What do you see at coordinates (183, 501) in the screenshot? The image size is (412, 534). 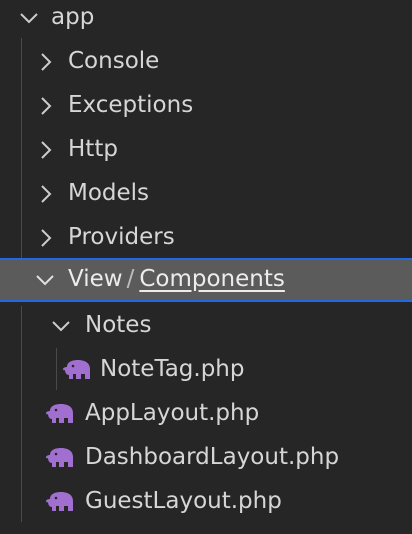 I see `tree-file-label: GuestLayout.php` at bounding box center [183, 501].